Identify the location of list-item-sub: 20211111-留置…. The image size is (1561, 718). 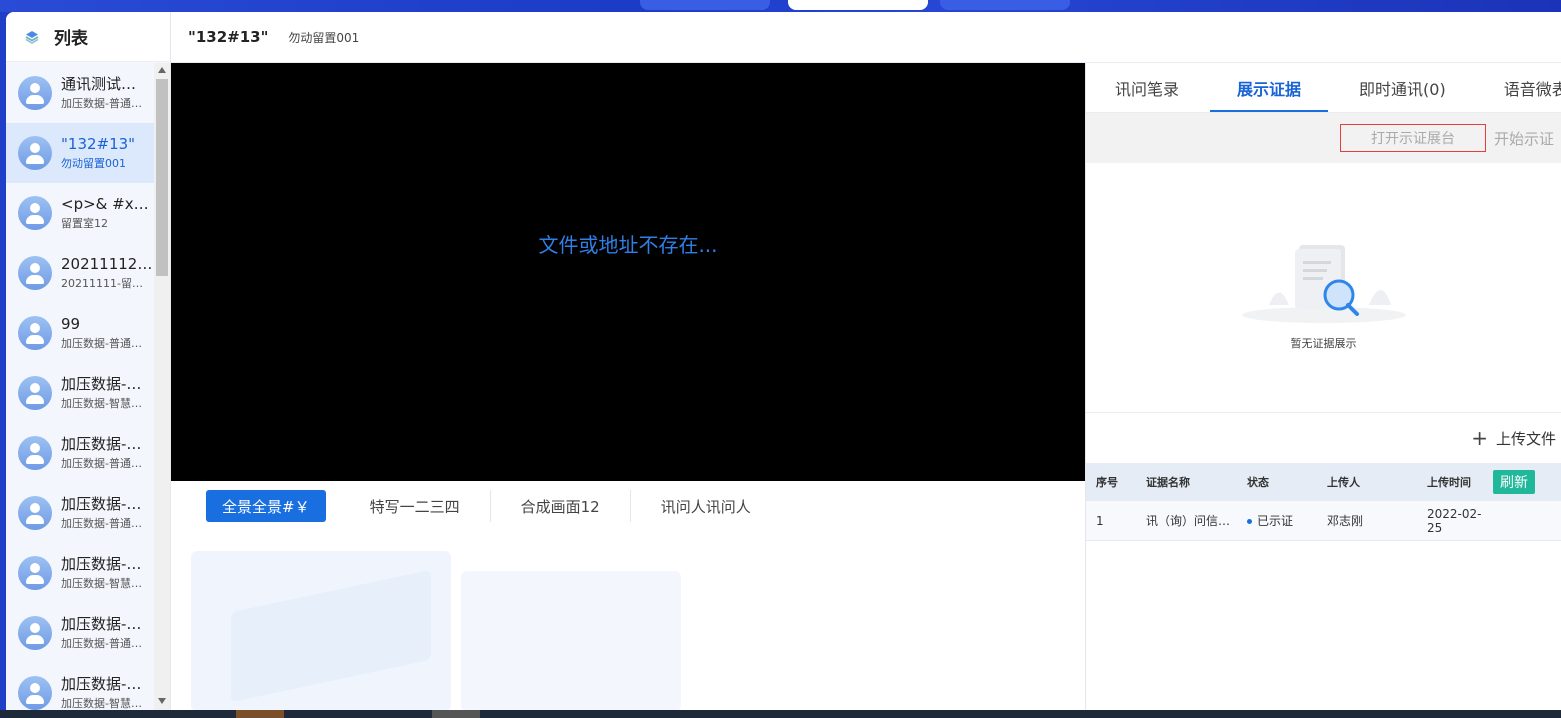
(107, 283).